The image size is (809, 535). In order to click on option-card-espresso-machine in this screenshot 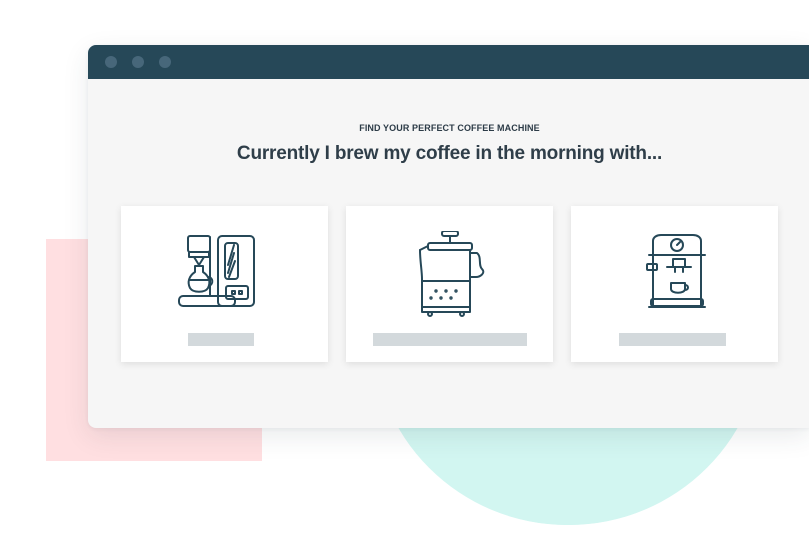, I will do `click(674, 284)`.